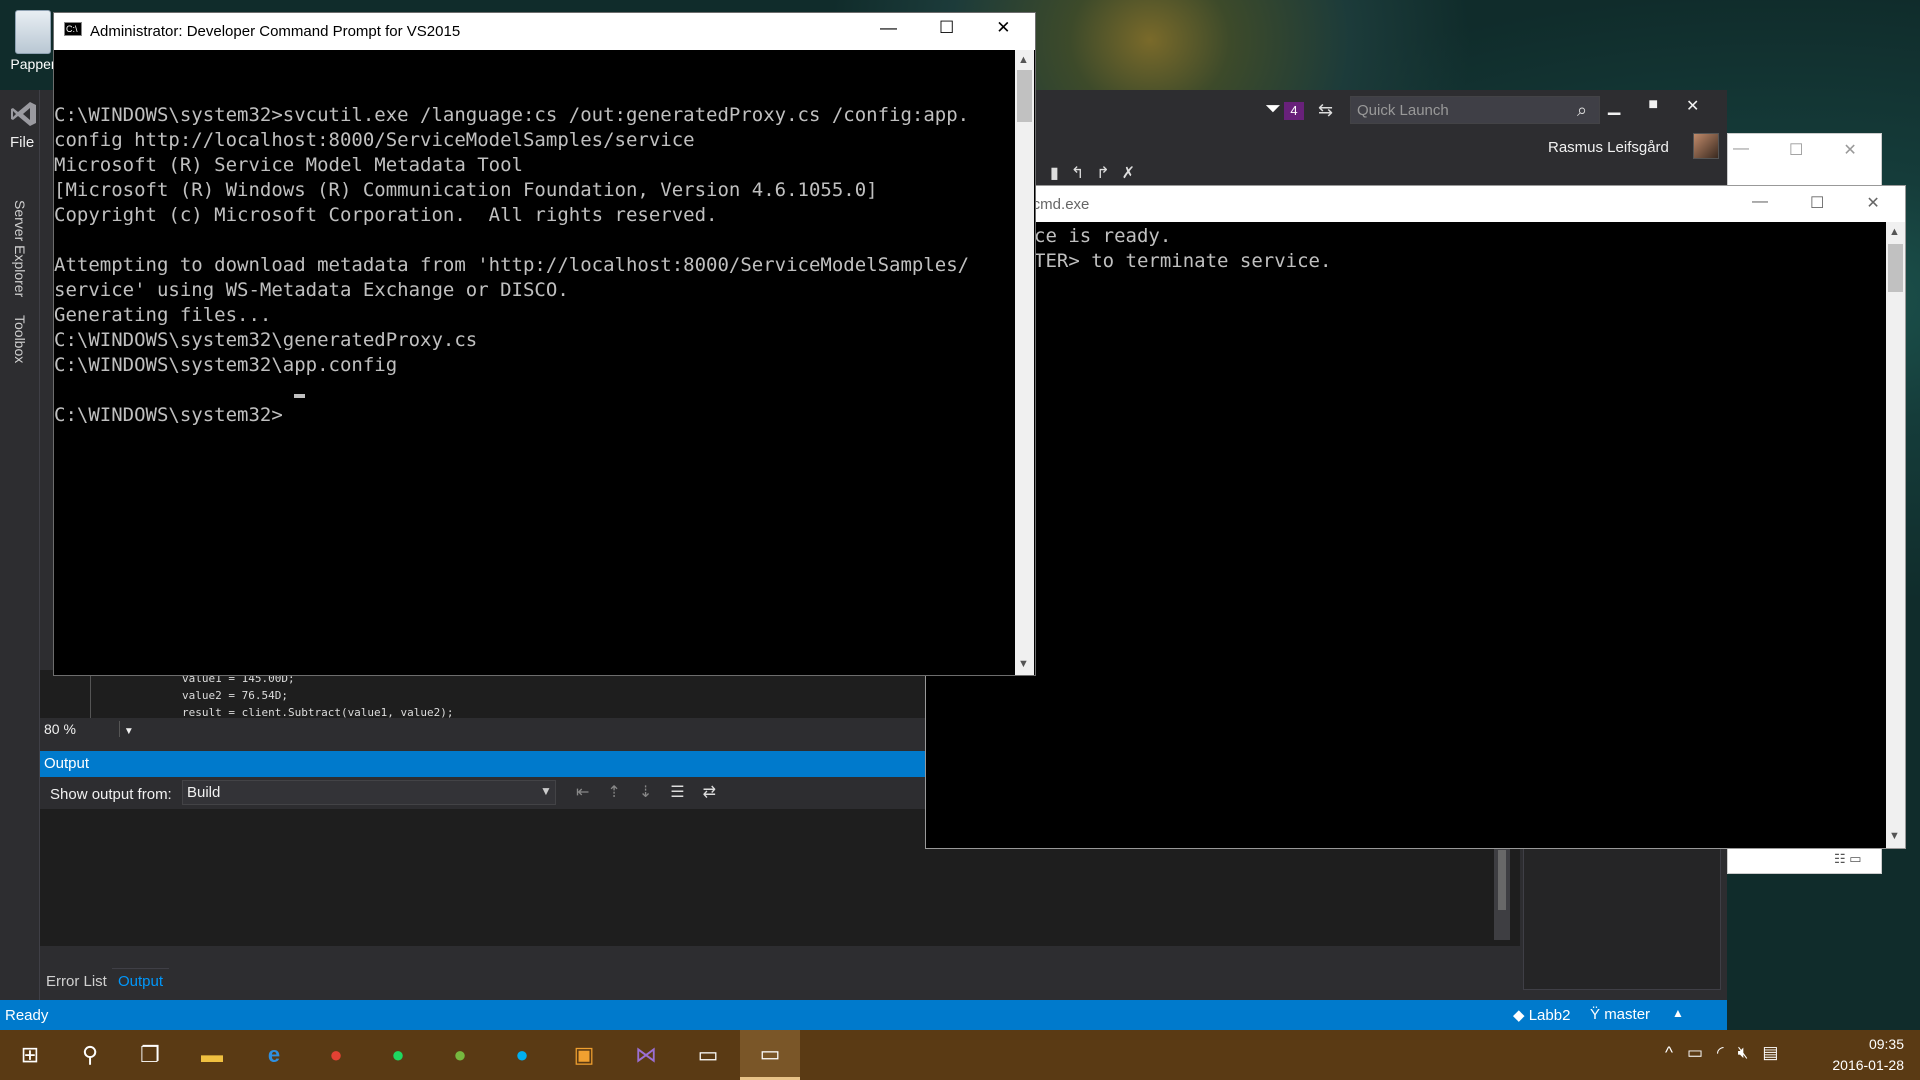 Image resolution: width=1920 pixels, height=1080 pixels. Describe the element at coordinates (369, 792) in the screenshot. I see `show-output-select: Build` at that location.